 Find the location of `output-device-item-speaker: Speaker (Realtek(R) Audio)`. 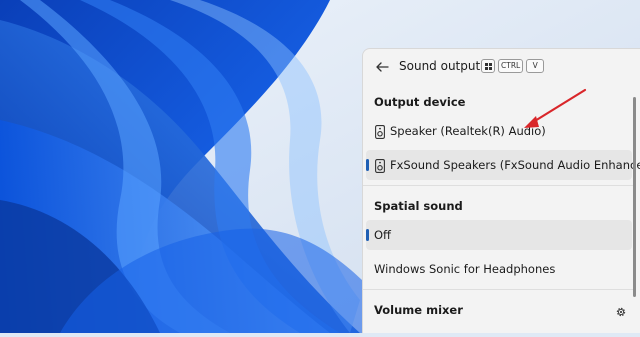

output-device-item-speaker: Speaker (Realtek(R) Audio) is located at coordinates (499, 131).